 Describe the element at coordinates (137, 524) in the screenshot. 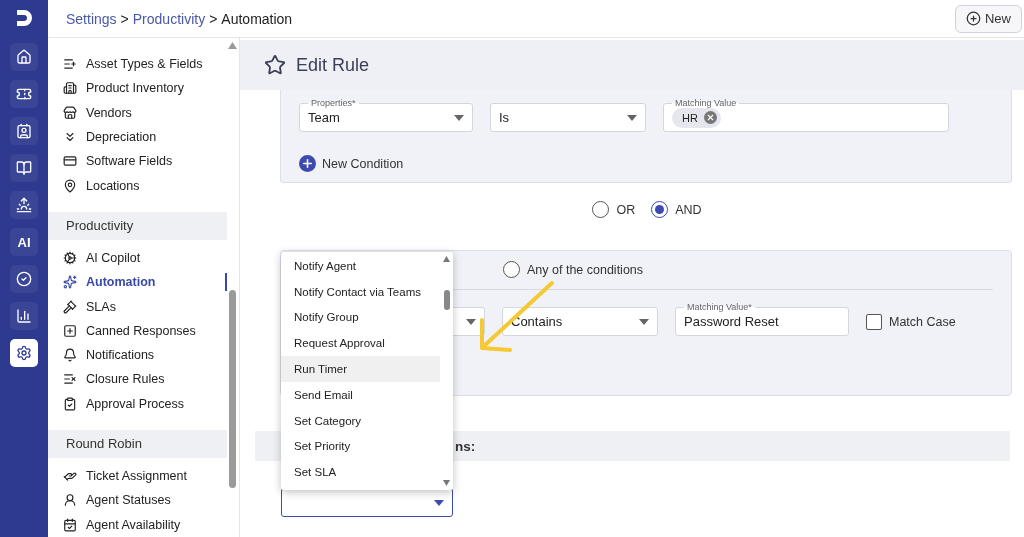

I see `sidebar-item: Agent Availability` at that location.